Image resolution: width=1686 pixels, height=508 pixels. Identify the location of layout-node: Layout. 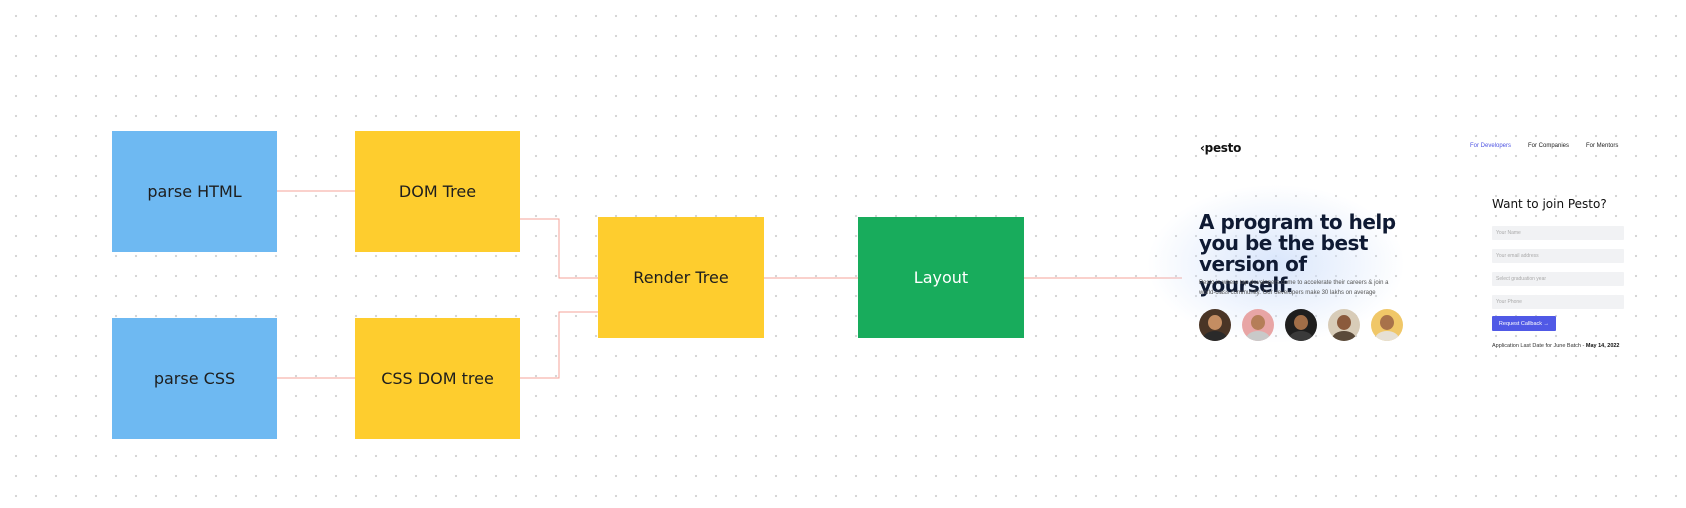
(941, 277).